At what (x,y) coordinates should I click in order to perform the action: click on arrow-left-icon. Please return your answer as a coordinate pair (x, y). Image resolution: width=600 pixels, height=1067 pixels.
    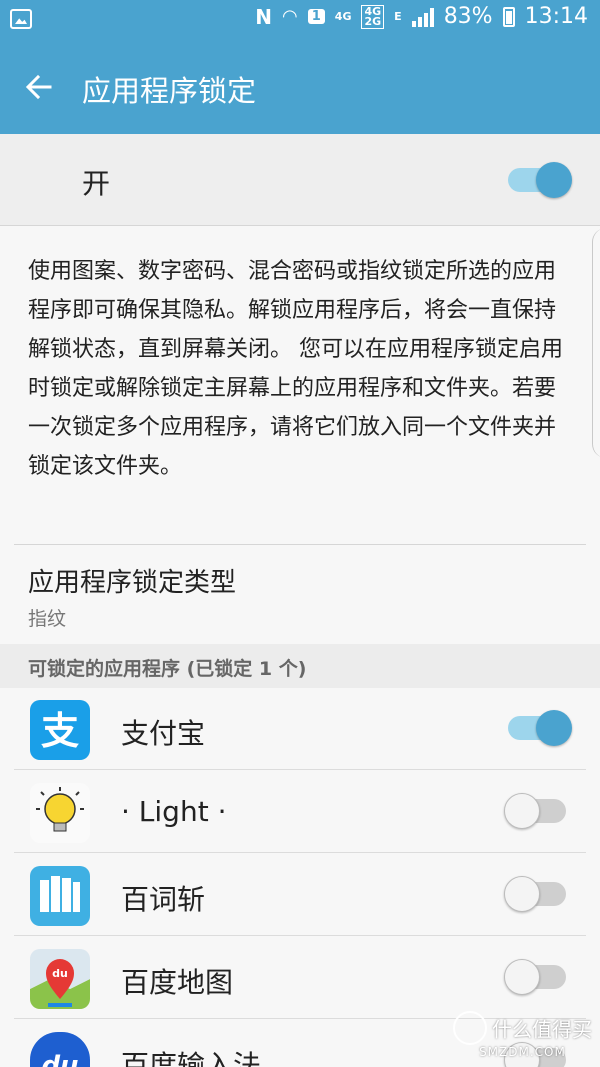
    Looking at the image, I should click on (38, 87).